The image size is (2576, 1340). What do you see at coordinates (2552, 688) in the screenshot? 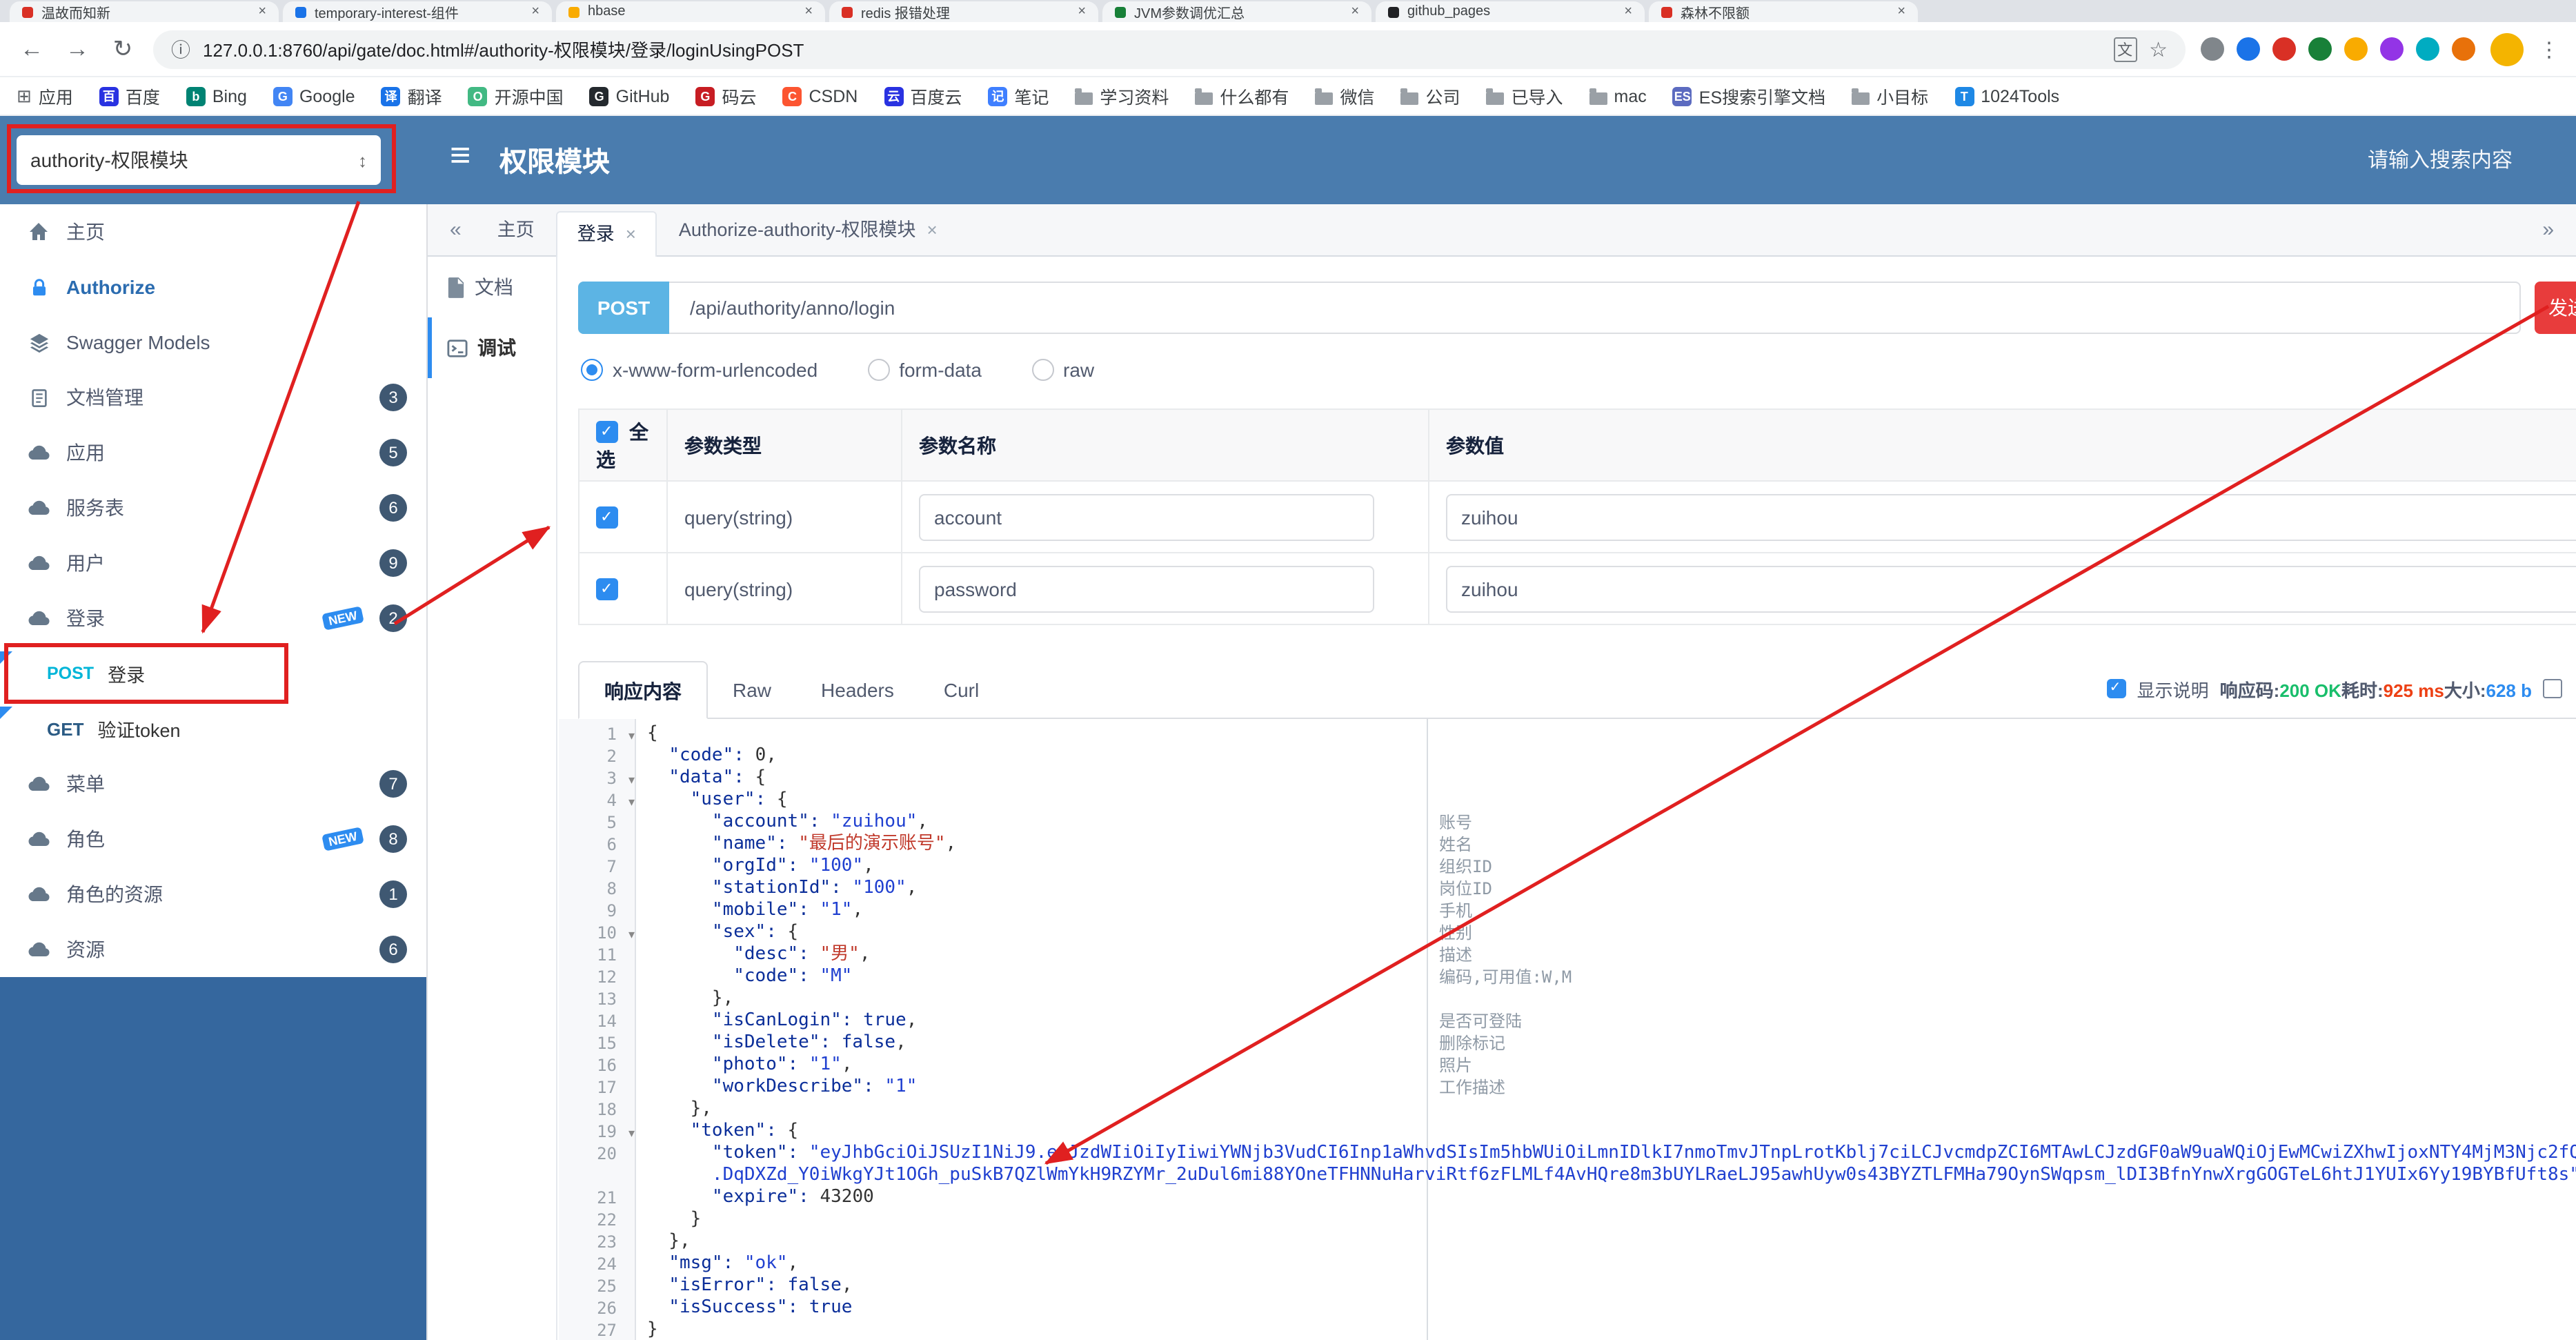
I see `fullscreen-icon` at bounding box center [2552, 688].